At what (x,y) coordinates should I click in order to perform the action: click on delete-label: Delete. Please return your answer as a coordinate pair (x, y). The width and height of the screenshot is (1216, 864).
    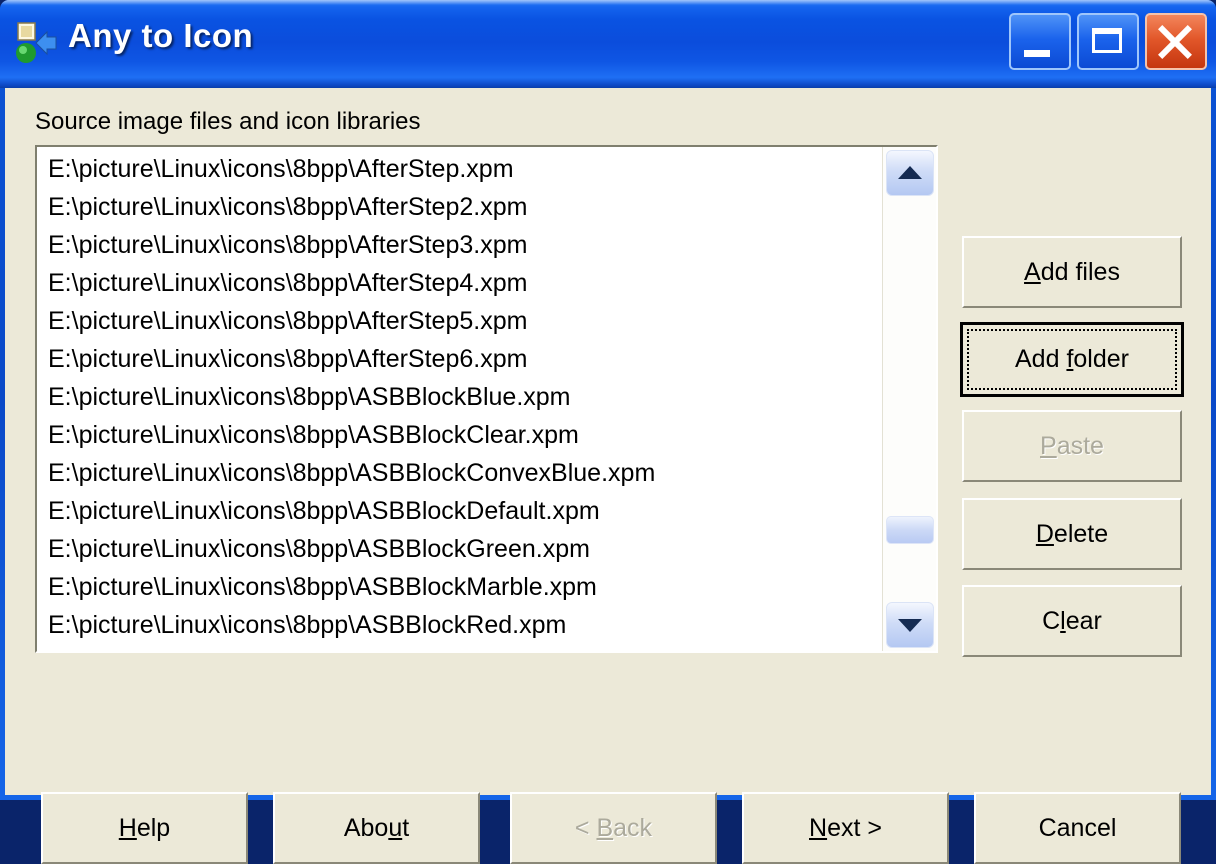
    Looking at the image, I should click on (1072, 533).